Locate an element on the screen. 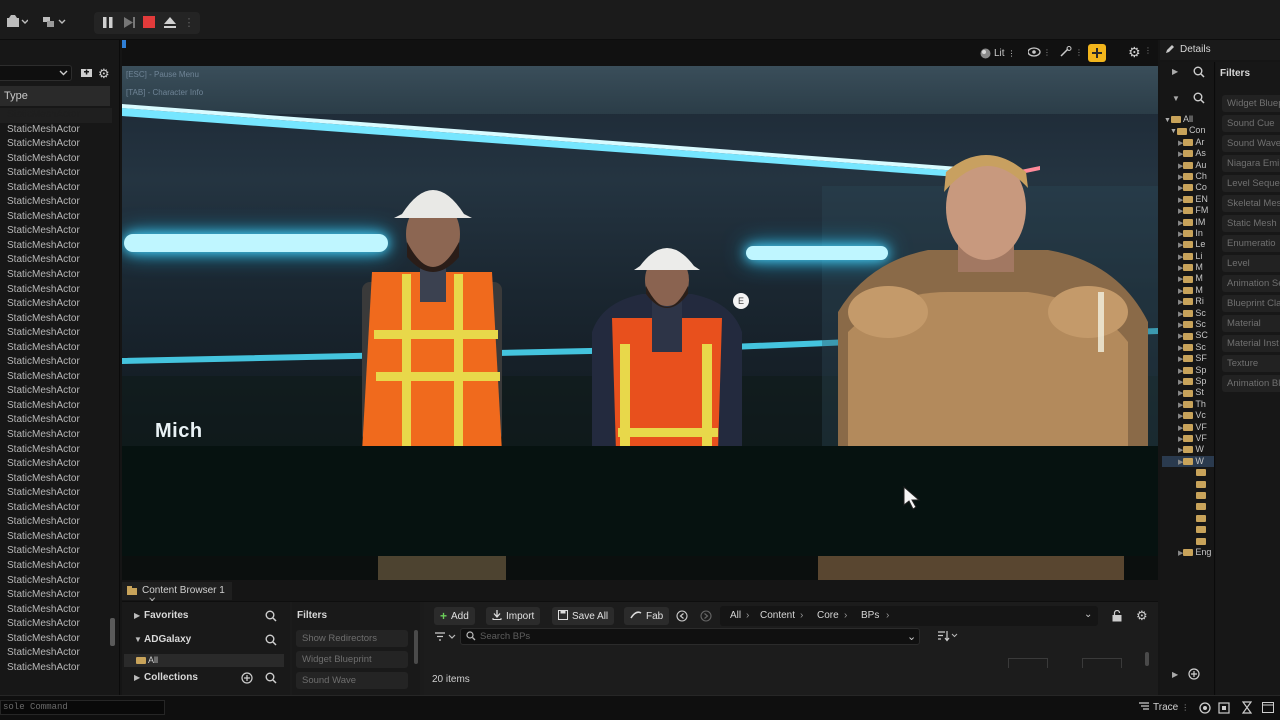 The width and height of the screenshot is (1280, 720). derived-data-icon is located at coordinates (1224, 709).